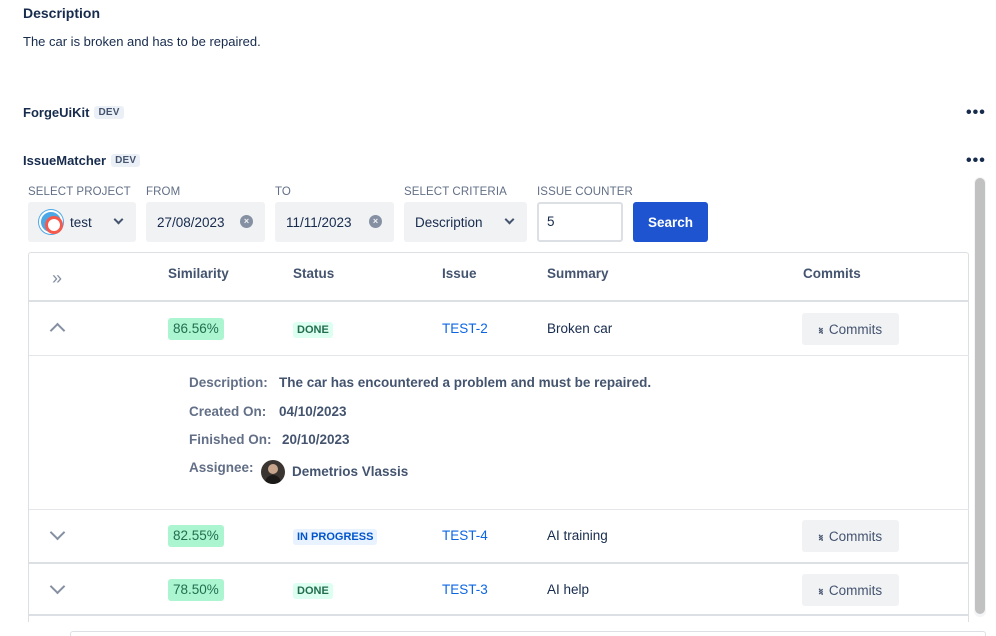  I want to click on from-date-value: 27/08/2023, so click(191, 222).